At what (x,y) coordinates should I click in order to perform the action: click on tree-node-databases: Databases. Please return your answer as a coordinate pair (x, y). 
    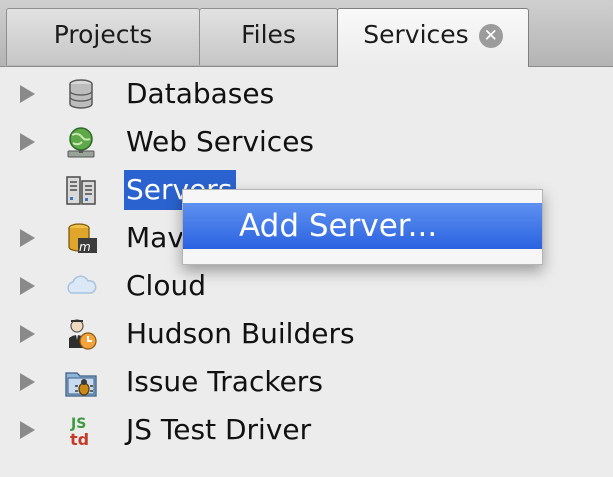
    Looking at the image, I should click on (306, 95).